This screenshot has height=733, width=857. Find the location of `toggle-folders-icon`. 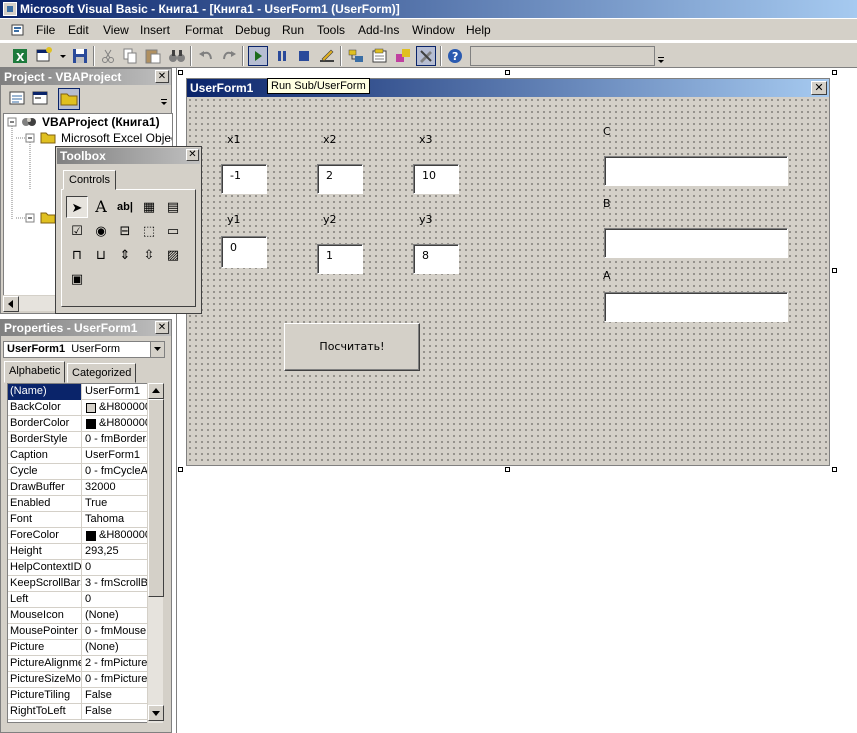

toggle-folders-icon is located at coordinates (69, 99).